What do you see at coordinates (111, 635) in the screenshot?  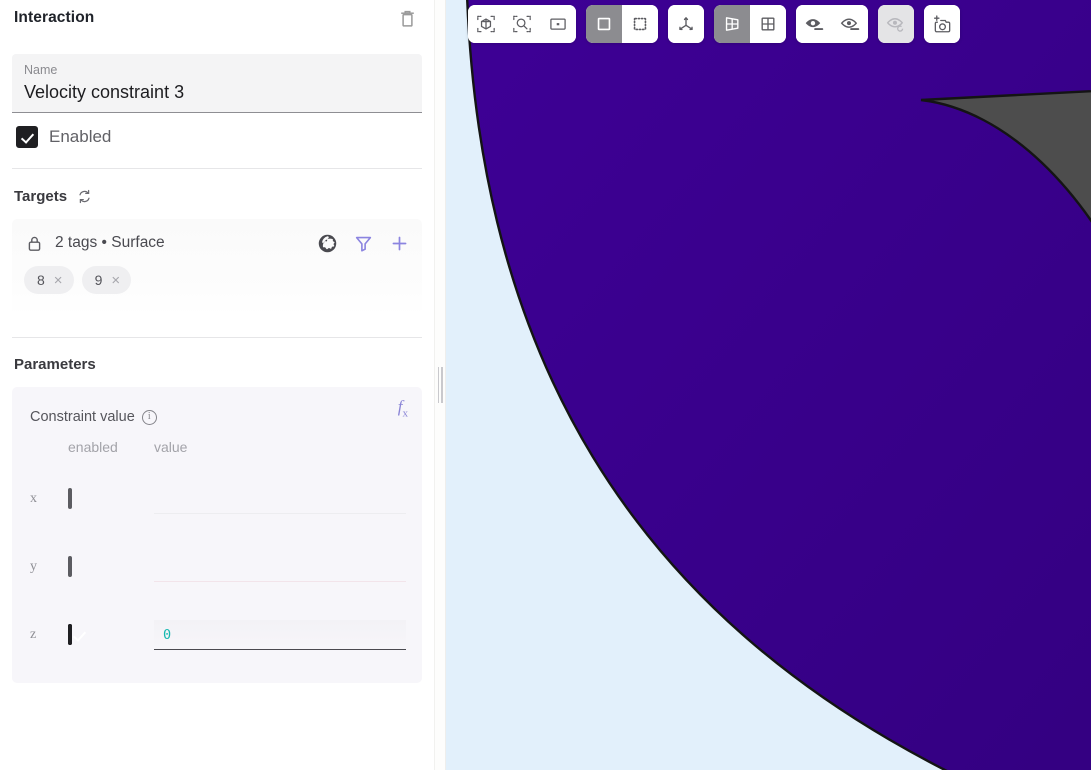 I see `enabled-cell-z` at bounding box center [111, 635].